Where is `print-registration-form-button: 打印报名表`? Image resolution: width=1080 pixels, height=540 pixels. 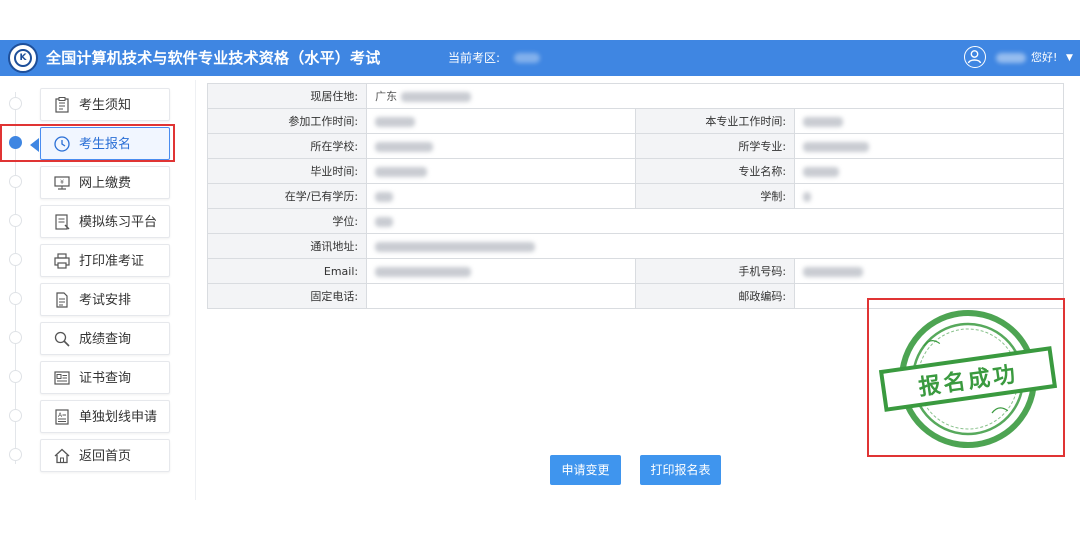
print-registration-form-button: 打印报名表 is located at coordinates (680, 470).